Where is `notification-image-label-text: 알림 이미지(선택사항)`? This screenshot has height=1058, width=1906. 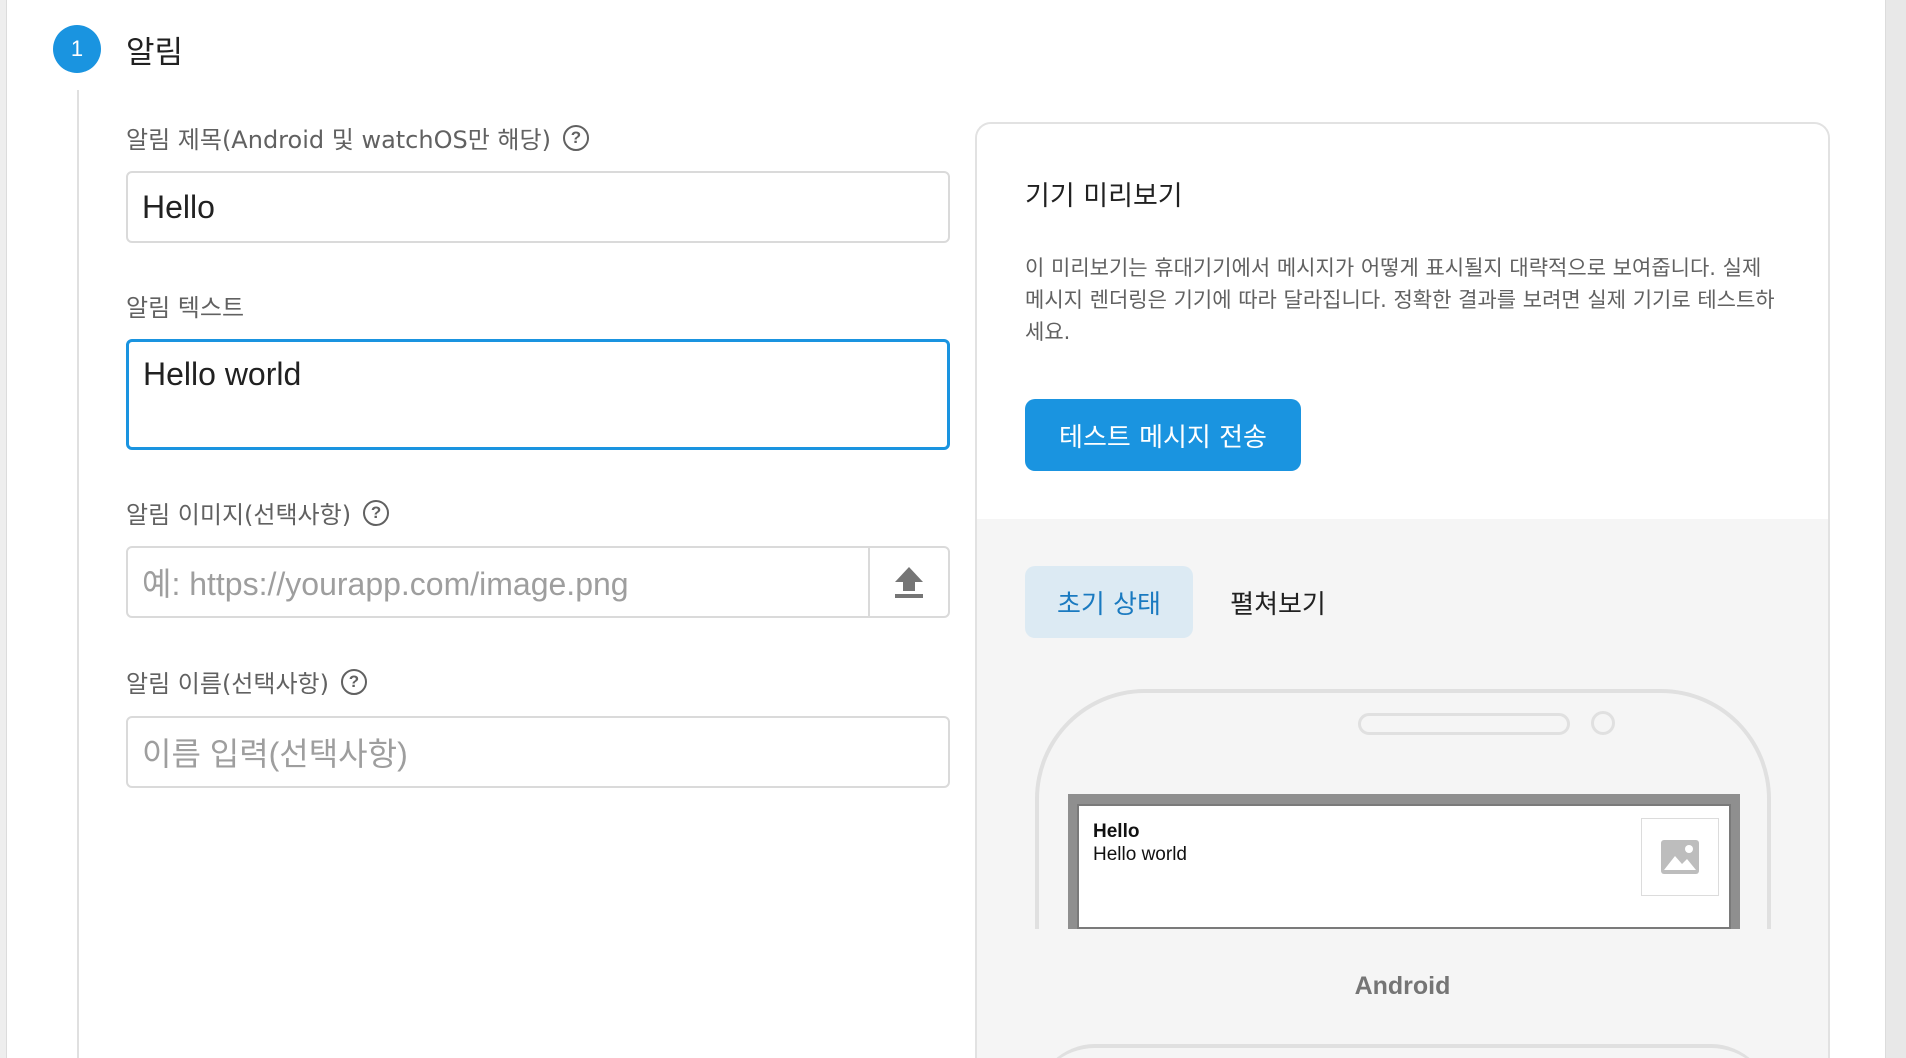
notification-image-label-text: 알림 이미지(선택사항) is located at coordinates (239, 515).